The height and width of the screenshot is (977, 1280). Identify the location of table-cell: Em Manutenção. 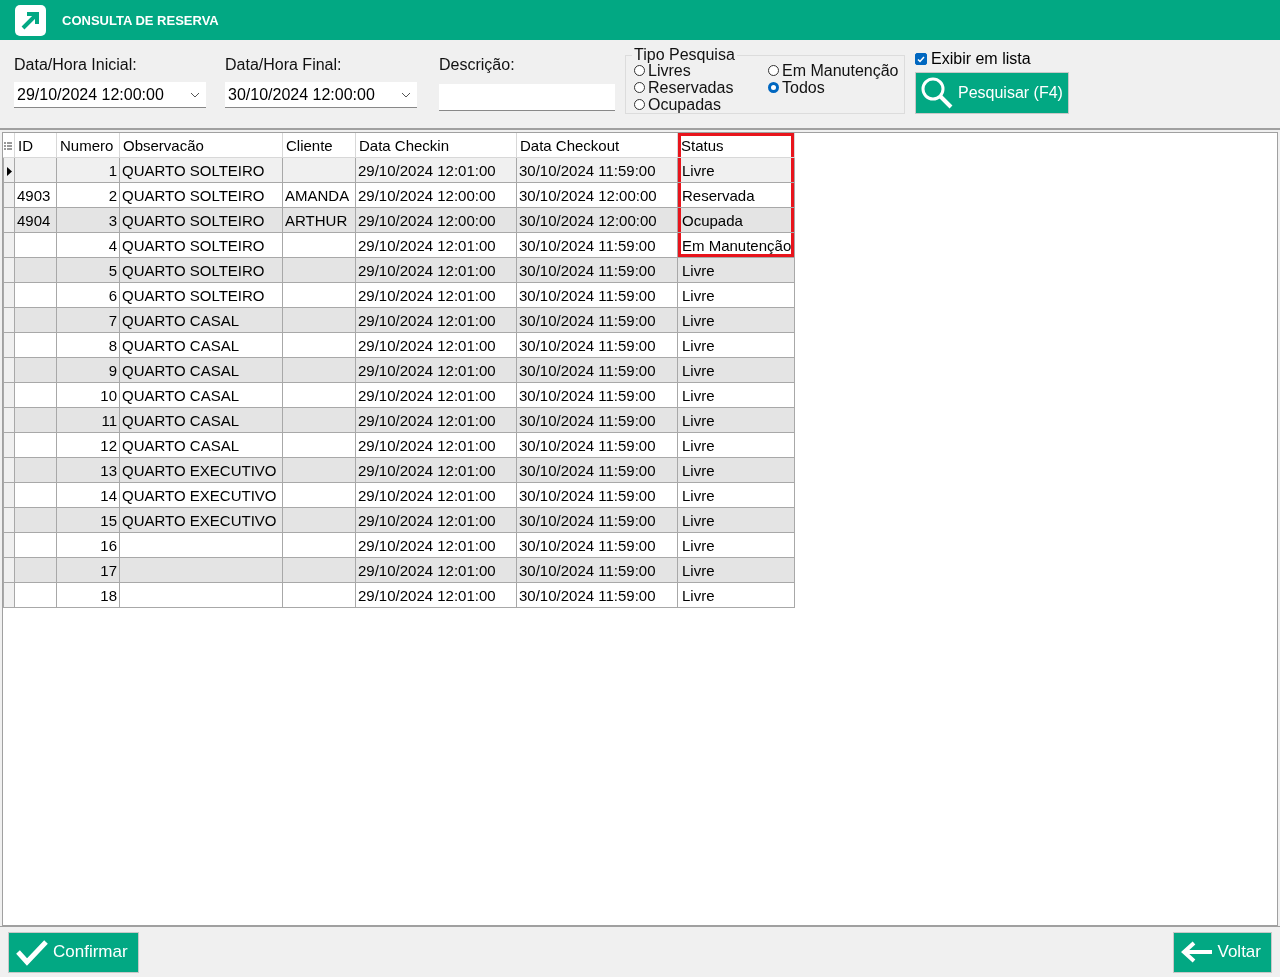
(736, 245).